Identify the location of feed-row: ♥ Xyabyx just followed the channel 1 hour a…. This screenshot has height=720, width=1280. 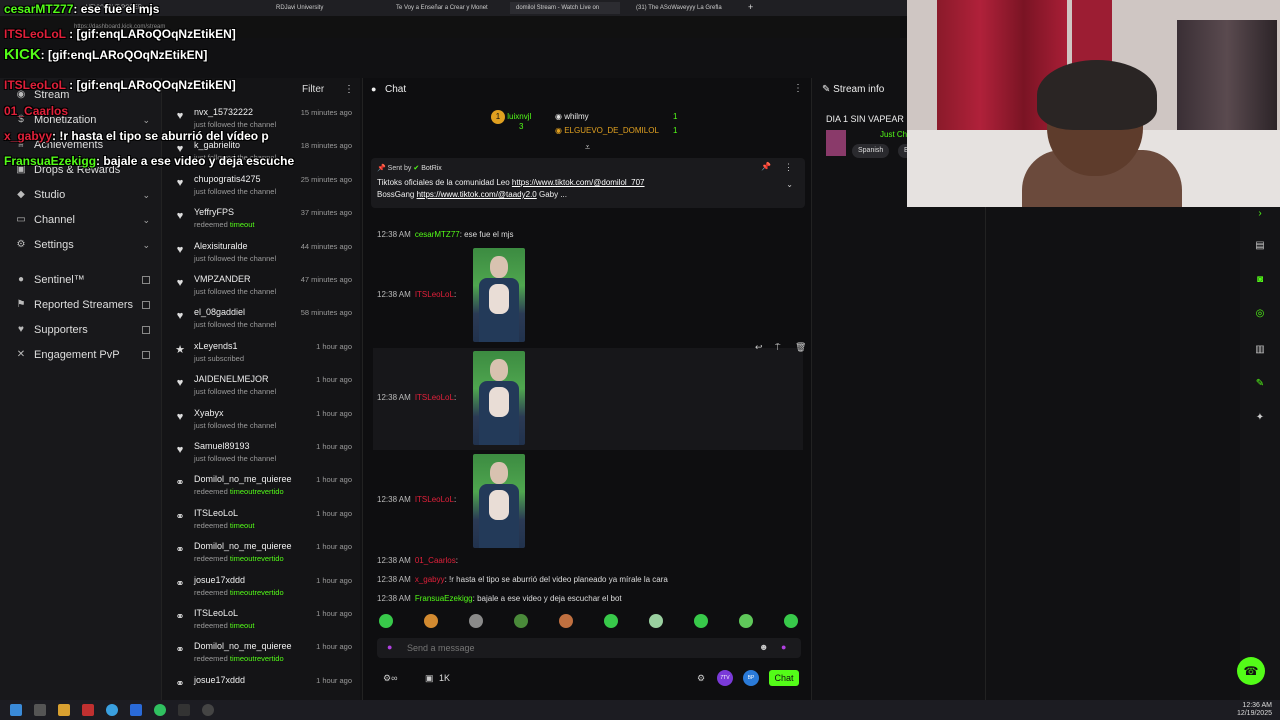
(261, 423).